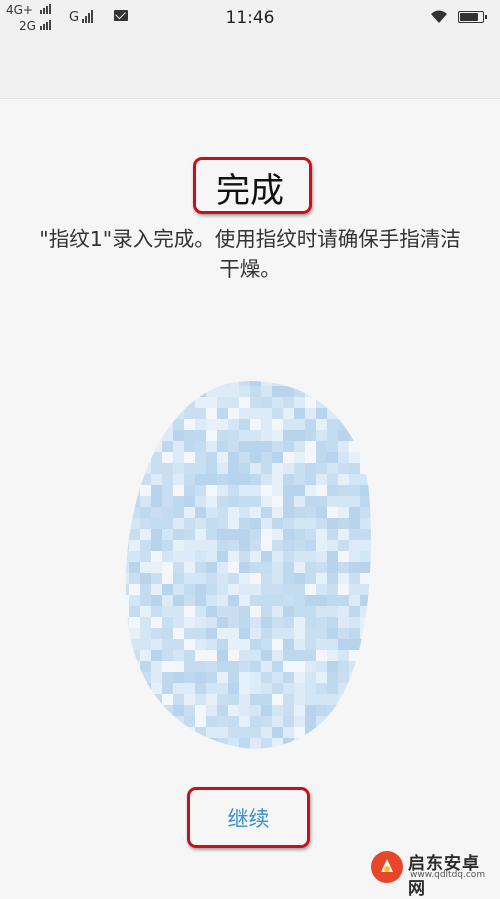  Describe the element at coordinates (472, 17) in the screenshot. I see `battery-icon` at that location.